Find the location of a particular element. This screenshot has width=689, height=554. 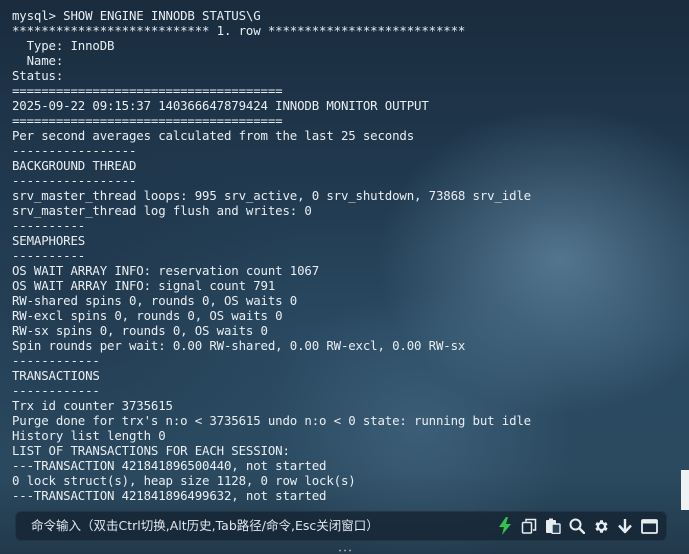

resize-handle is located at coordinates (345, 550).